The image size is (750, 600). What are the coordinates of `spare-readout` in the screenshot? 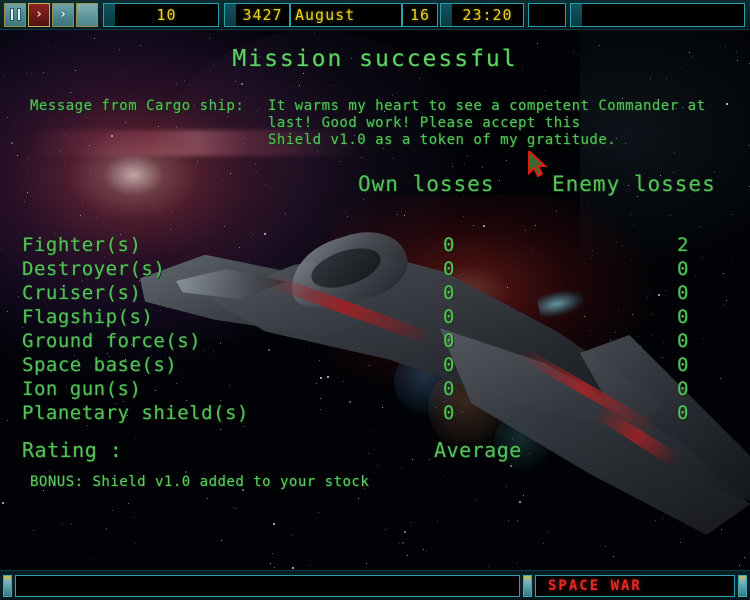 It's located at (547, 14).